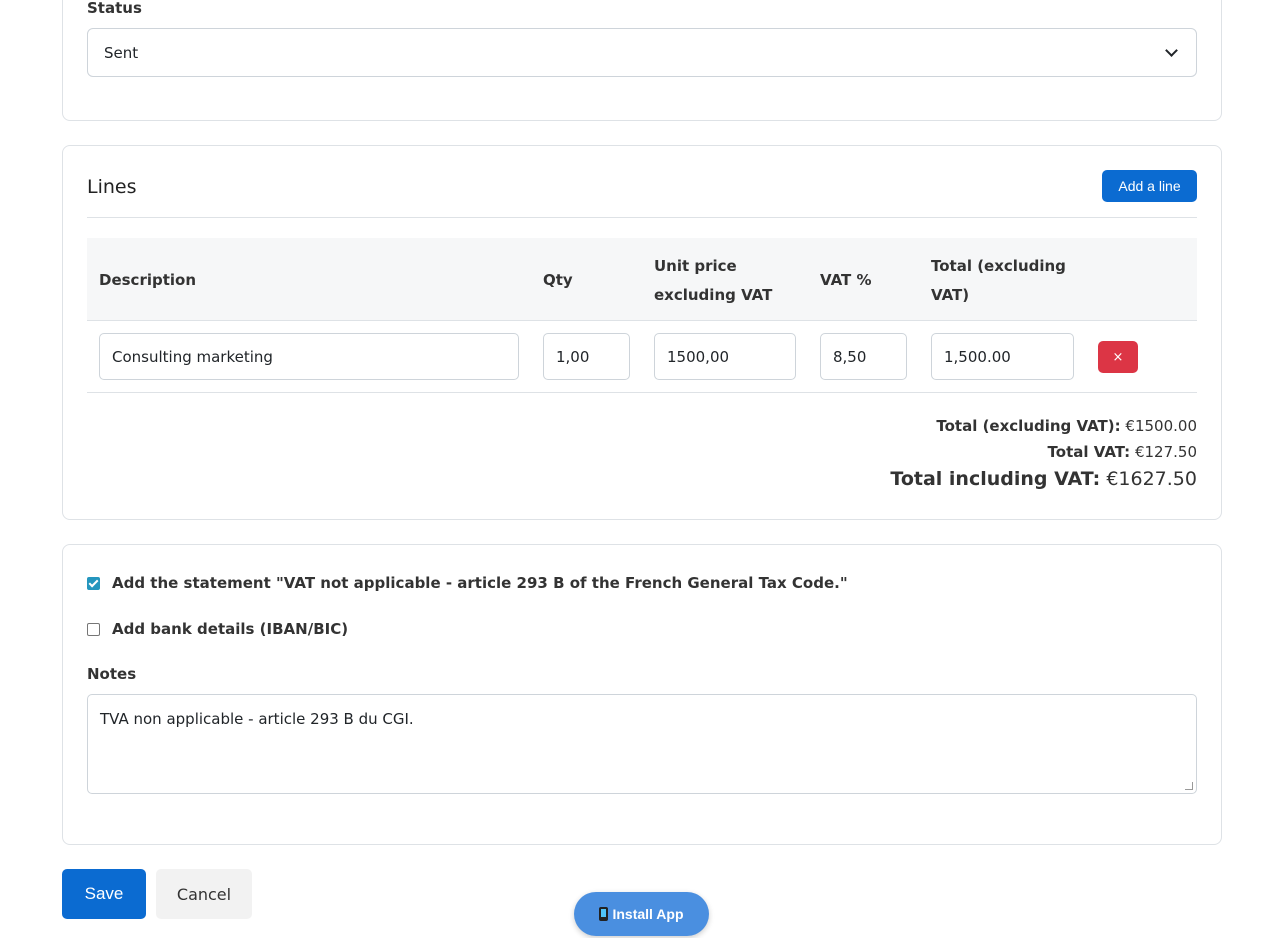  I want to click on column-header-total: Total (excluding VAT), so click(998, 281).